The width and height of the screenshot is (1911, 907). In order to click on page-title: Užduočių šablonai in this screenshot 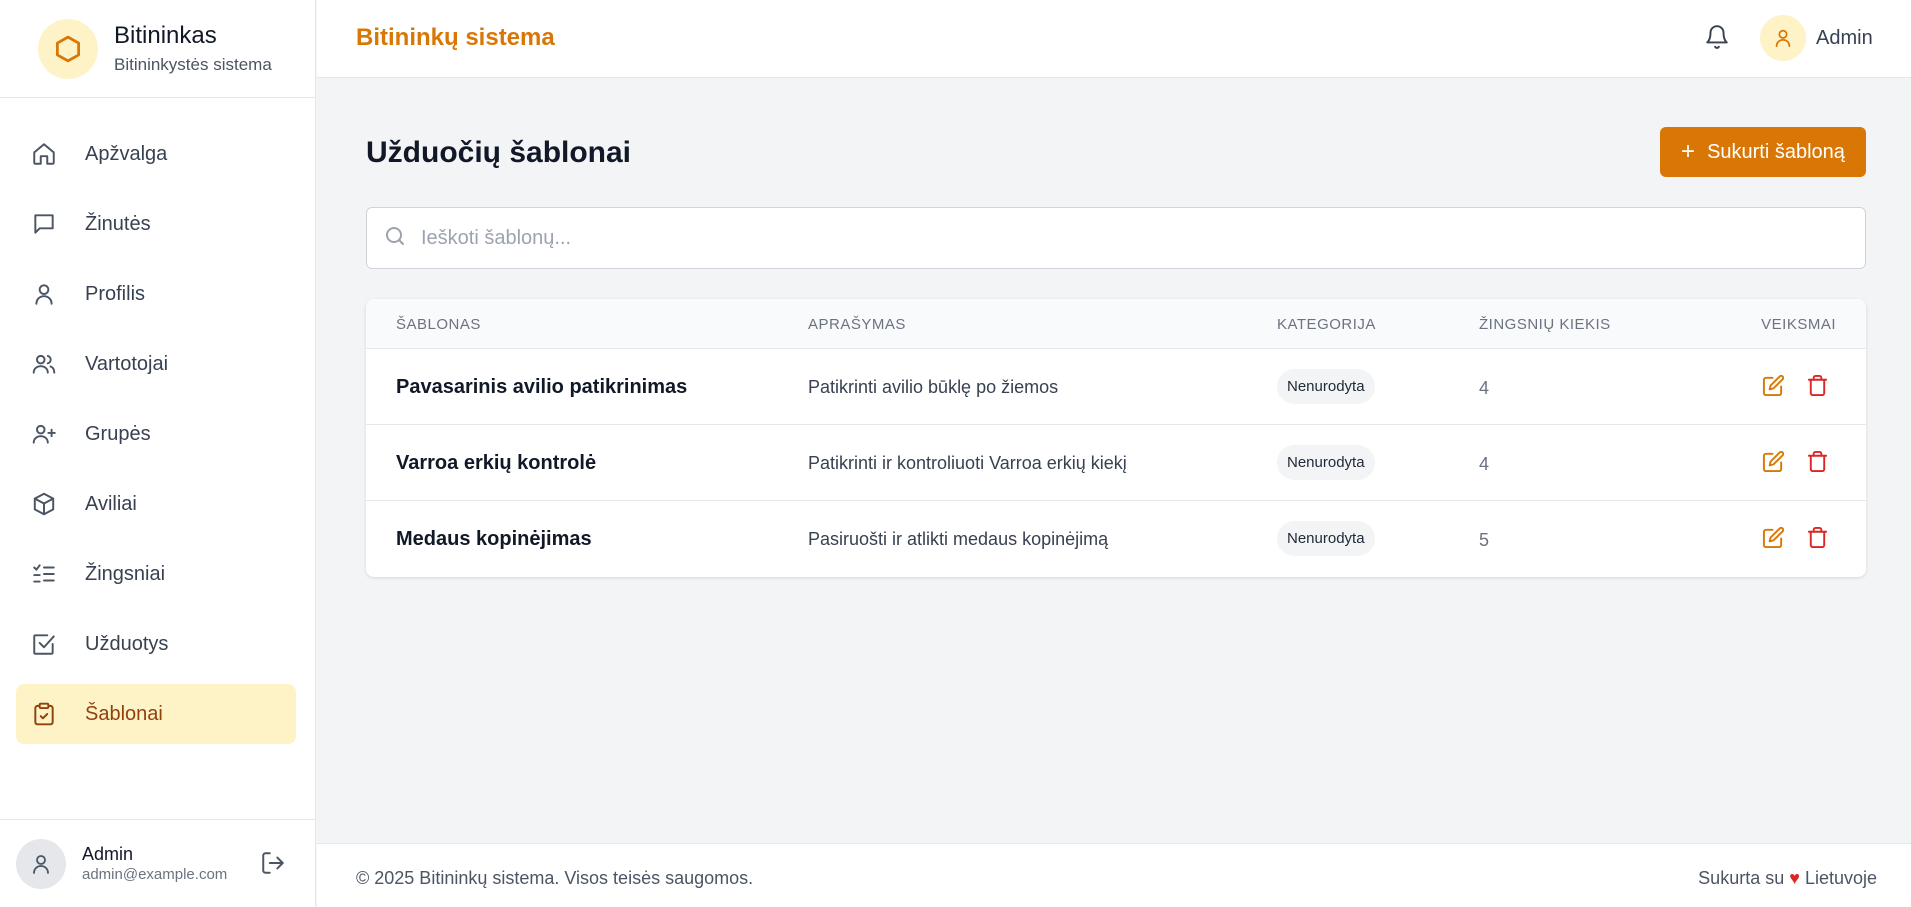, I will do `click(499, 152)`.